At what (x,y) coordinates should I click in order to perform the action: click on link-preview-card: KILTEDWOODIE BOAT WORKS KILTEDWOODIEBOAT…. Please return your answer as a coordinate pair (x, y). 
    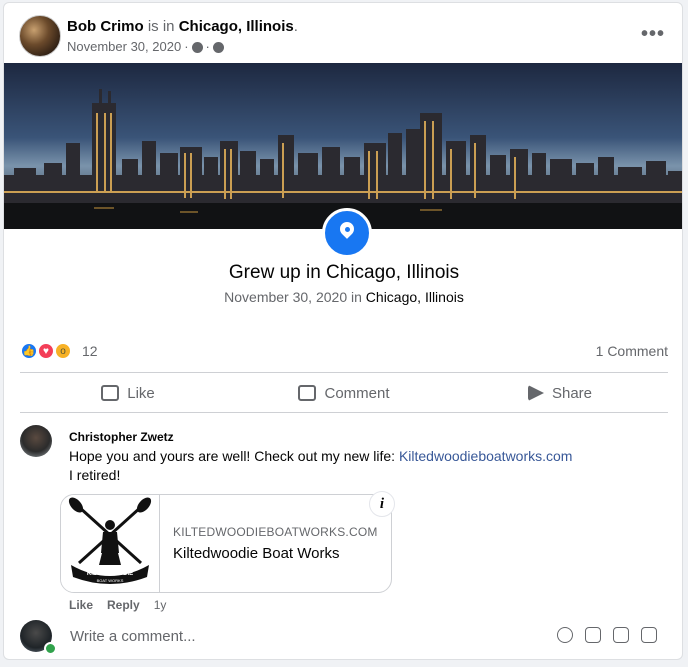
    Looking at the image, I should click on (226, 543).